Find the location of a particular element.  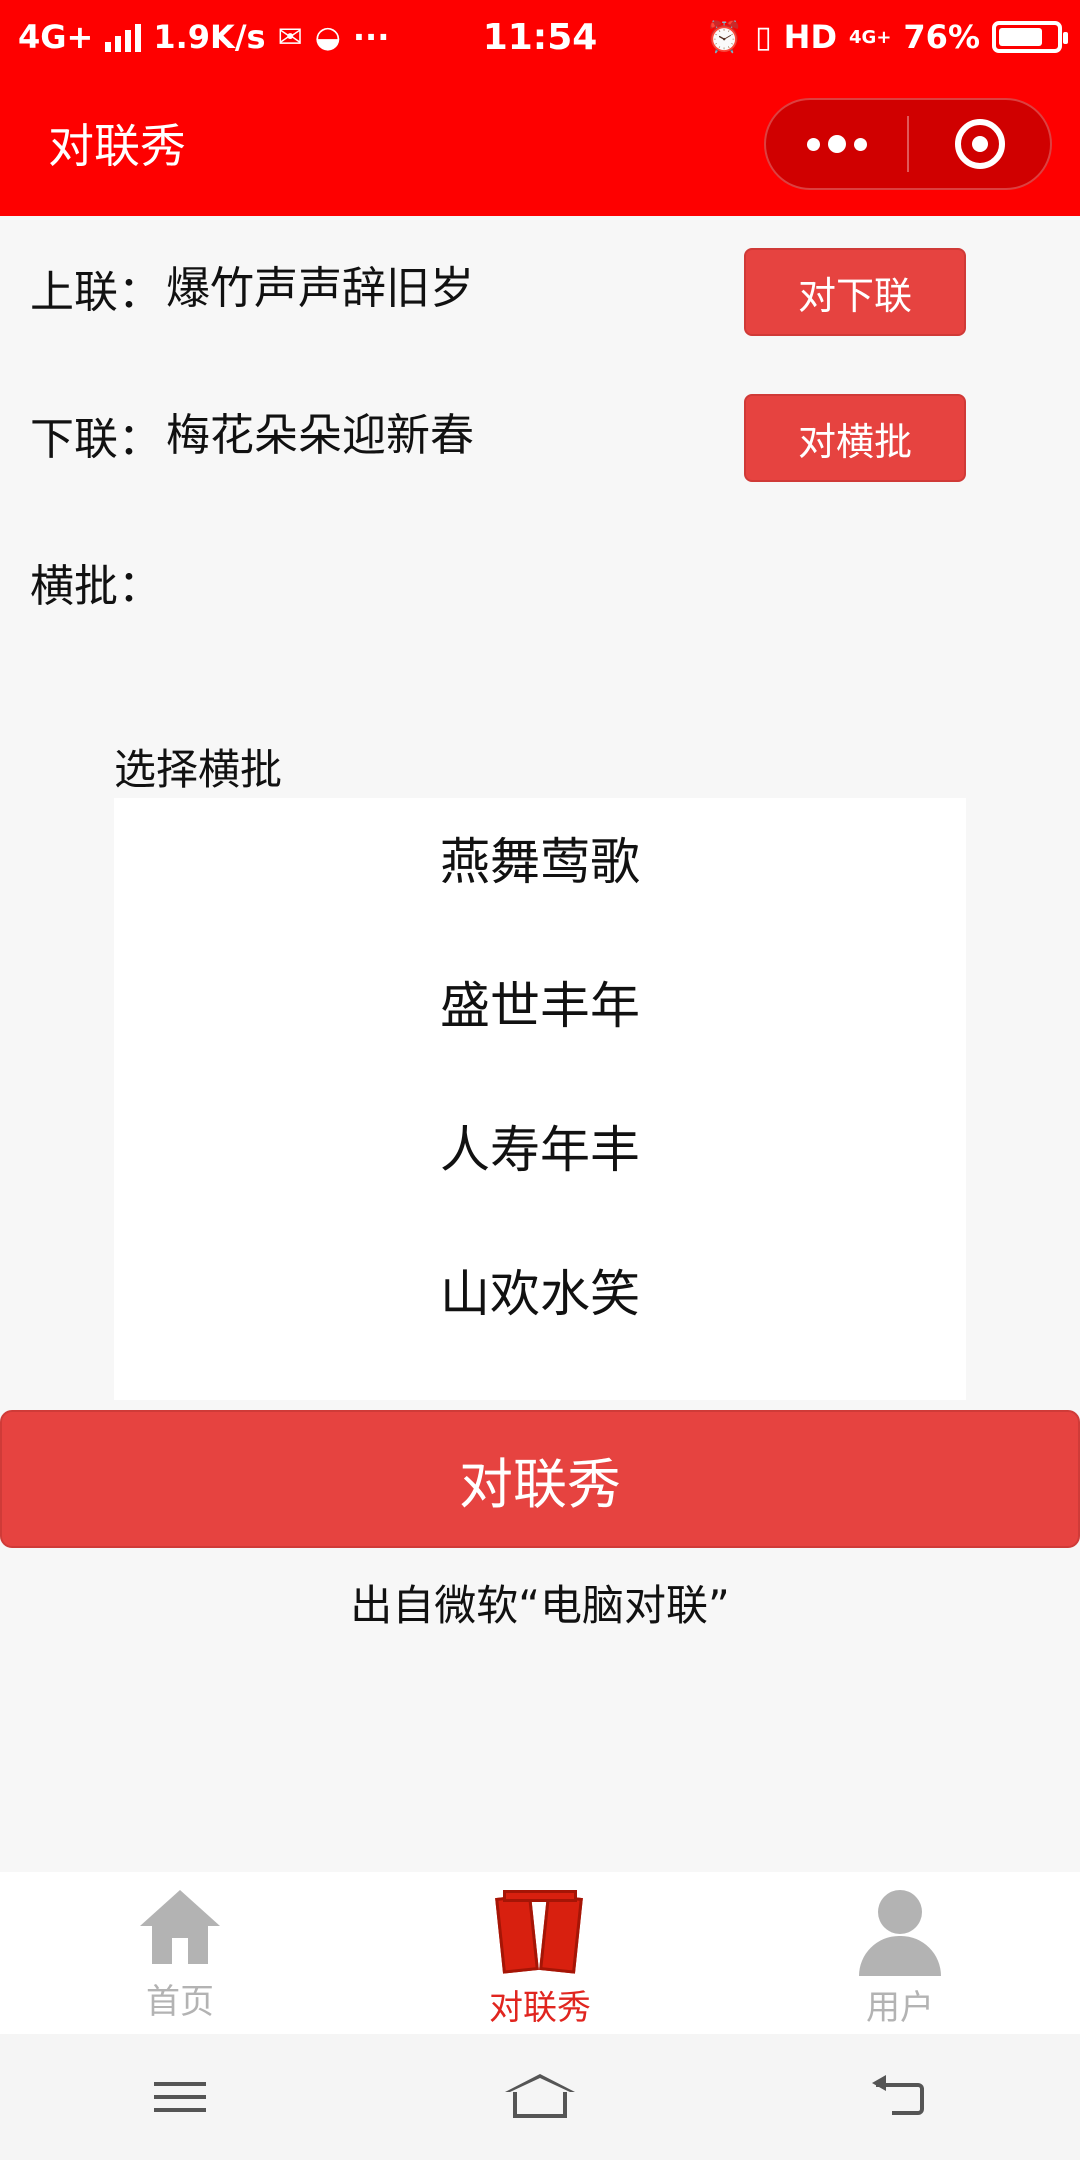

system-navigation-bar is located at coordinates (540, 2097).